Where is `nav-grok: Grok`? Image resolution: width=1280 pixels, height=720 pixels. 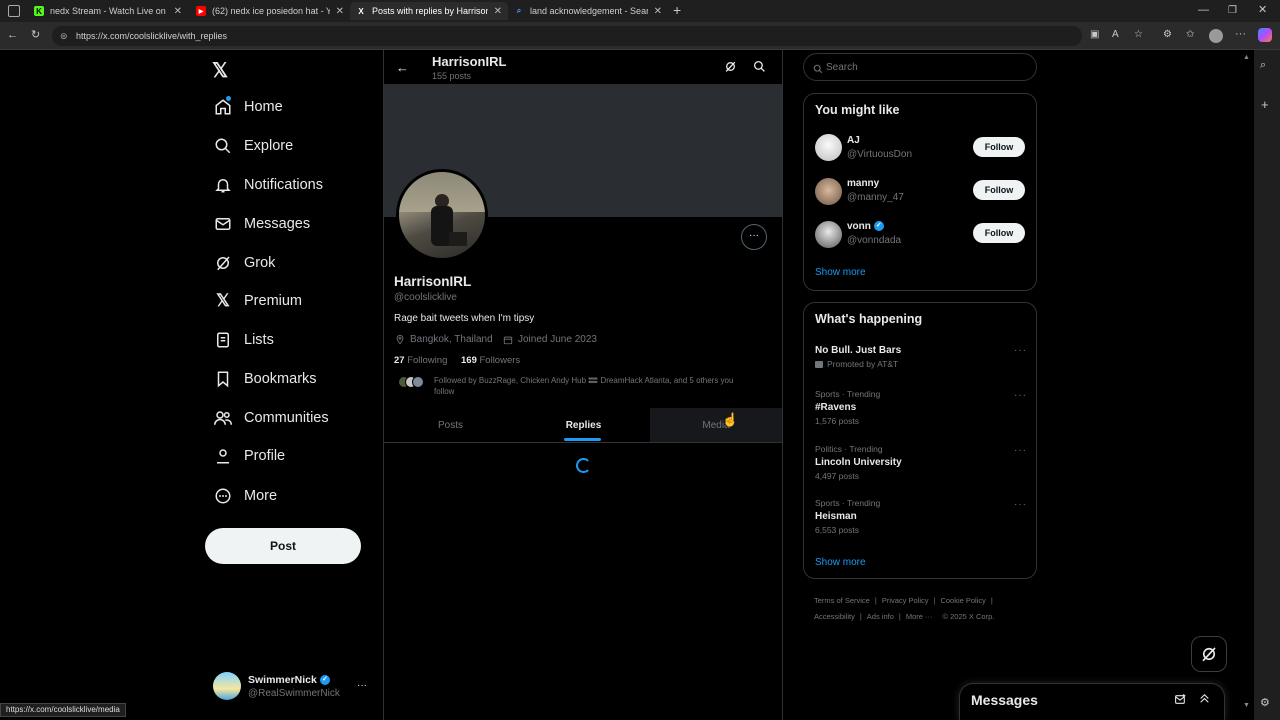 nav-grok: Grok is located at coordinates (243, 263).